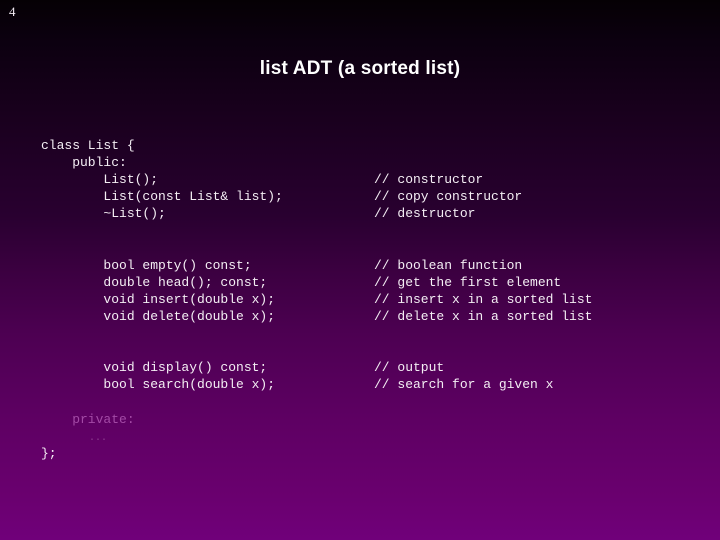 This screenshot has height=540, width=720. Describe the element at coordinates (361, 213) in the screenshot. I see `code-line: ~List(); // destructor` at that location.